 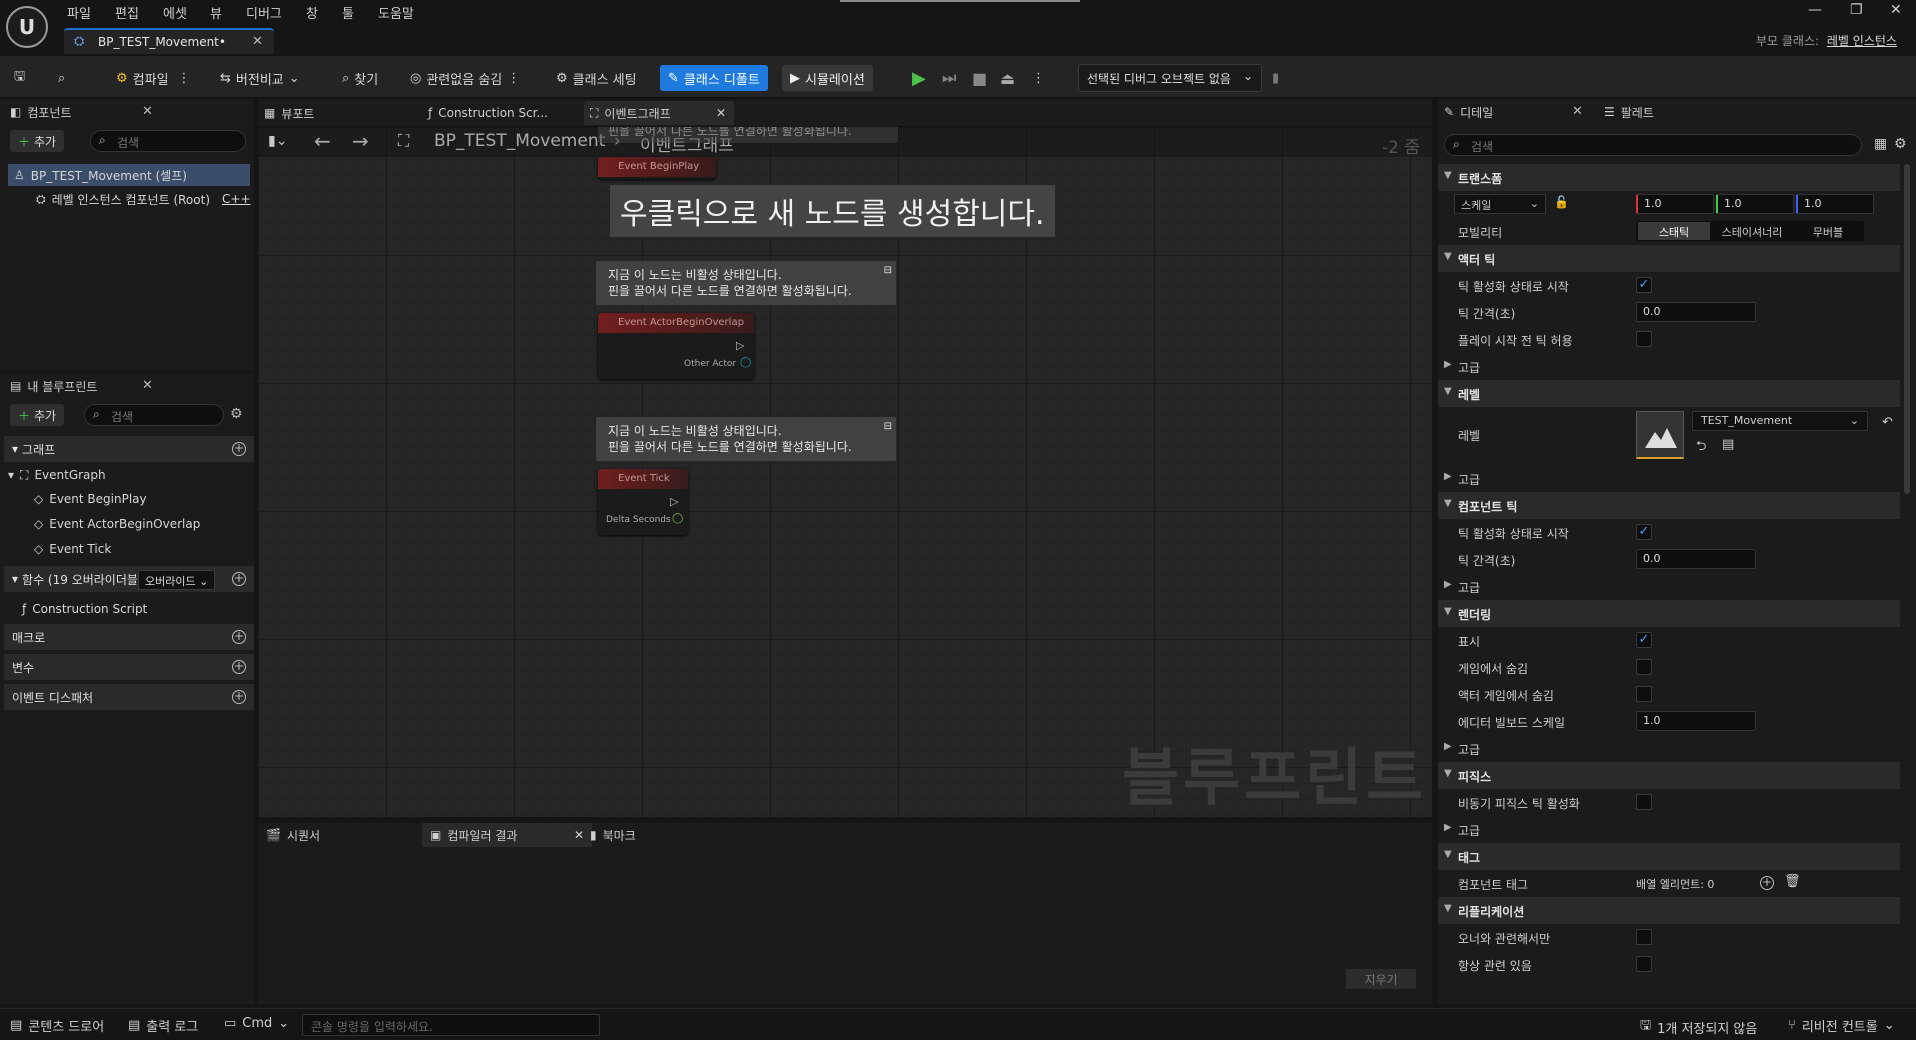 I want to click on hidden-in-game-checkbox, so click(x=1644, y=667).